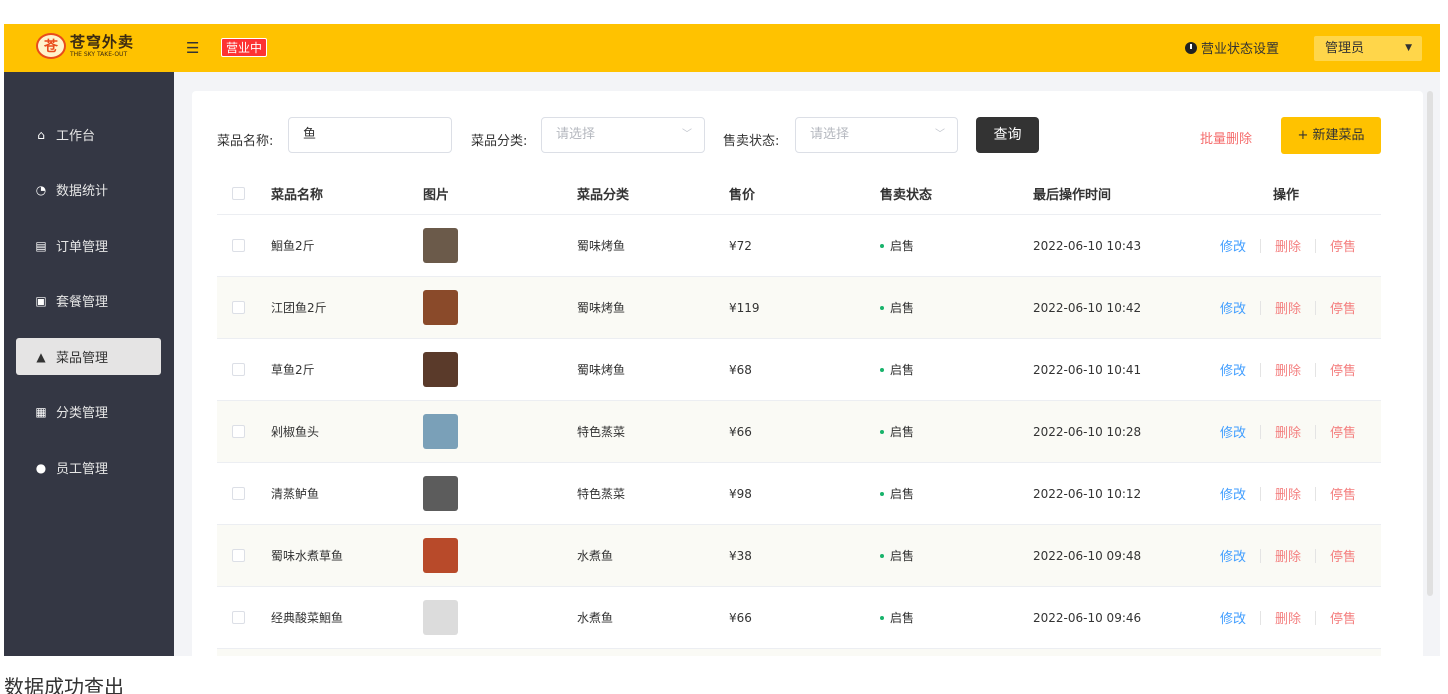  What do you see at coordinates (297, 195) in the screenshot?
I see `header-name: 菜品名称` at bounding box center [297, 195].